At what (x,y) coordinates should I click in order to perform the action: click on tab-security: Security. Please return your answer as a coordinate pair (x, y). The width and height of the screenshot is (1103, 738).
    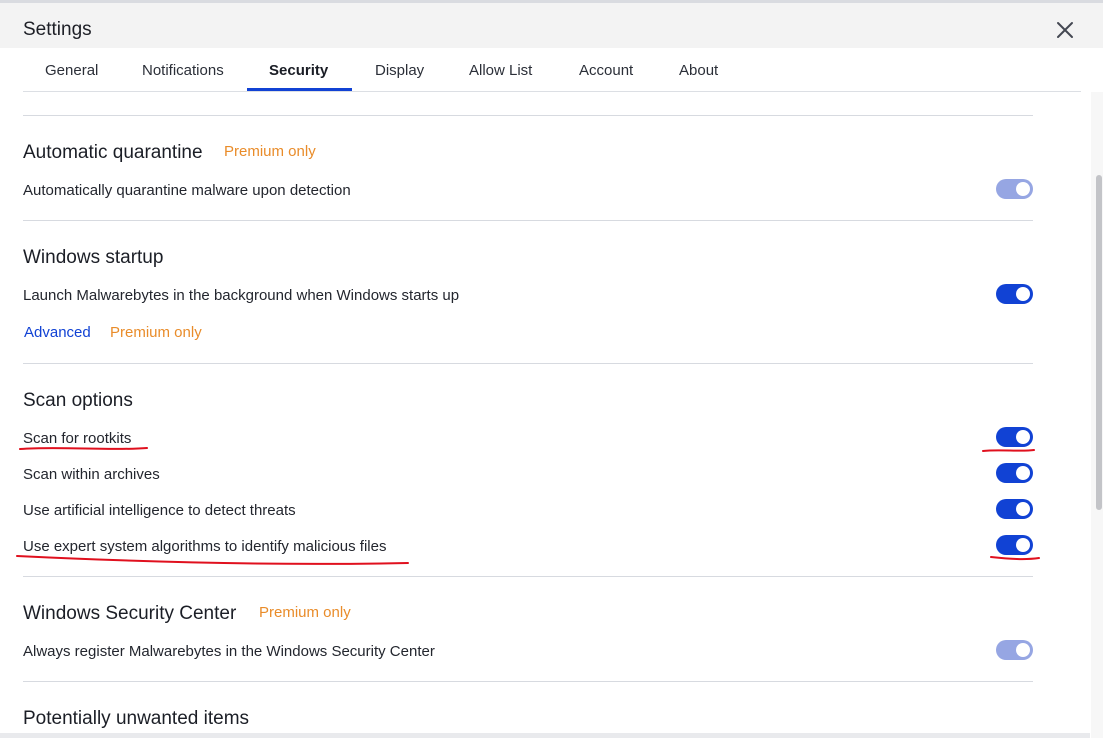
    Looking at the image, I should click on (298, 70).